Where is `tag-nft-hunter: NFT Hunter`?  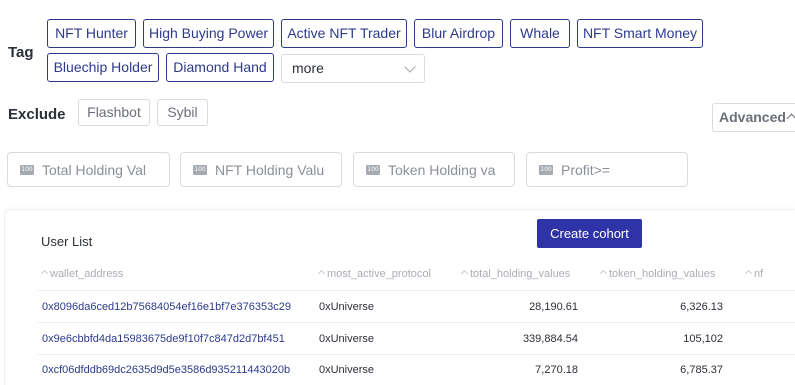
tag-nft-hunter: NFT Hunter is located at coordinates (91, 33).